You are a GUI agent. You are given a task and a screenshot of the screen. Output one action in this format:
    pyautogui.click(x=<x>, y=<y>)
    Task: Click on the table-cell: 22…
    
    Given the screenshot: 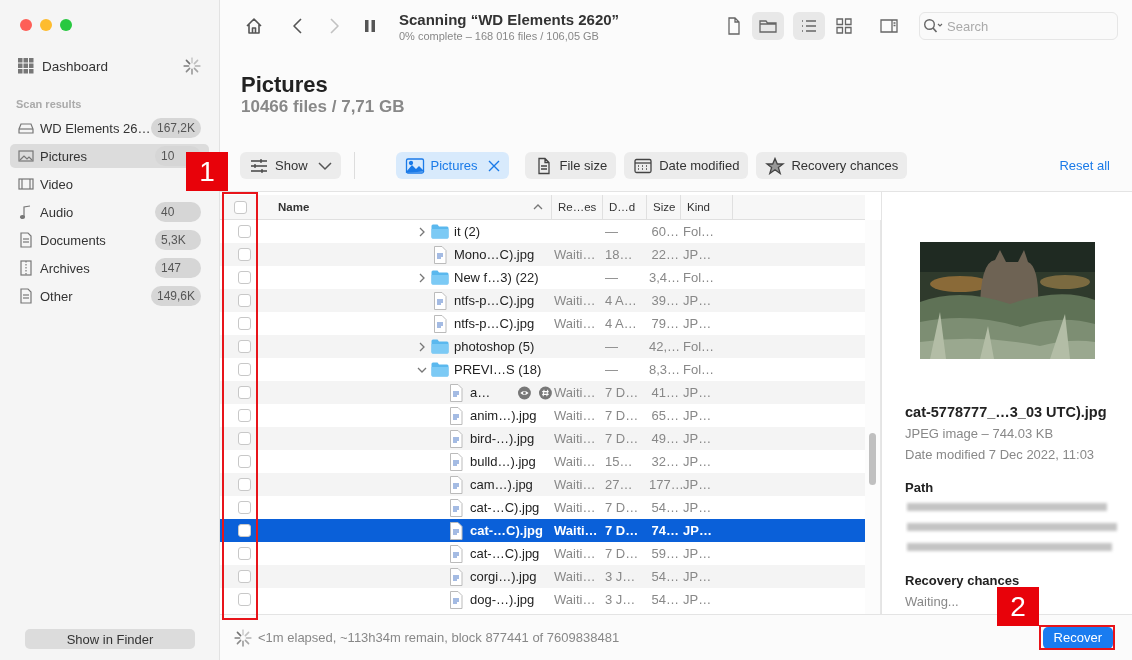 What is the action you would take?
    pyautogui.click(x=665, y=254)
    